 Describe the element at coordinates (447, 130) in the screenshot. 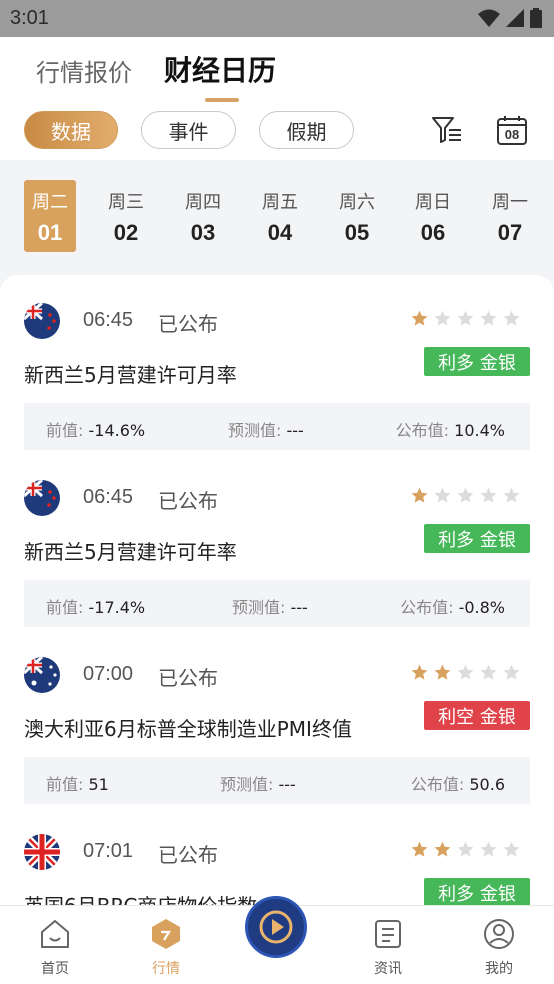

I see `filter-list-icon` at that location.